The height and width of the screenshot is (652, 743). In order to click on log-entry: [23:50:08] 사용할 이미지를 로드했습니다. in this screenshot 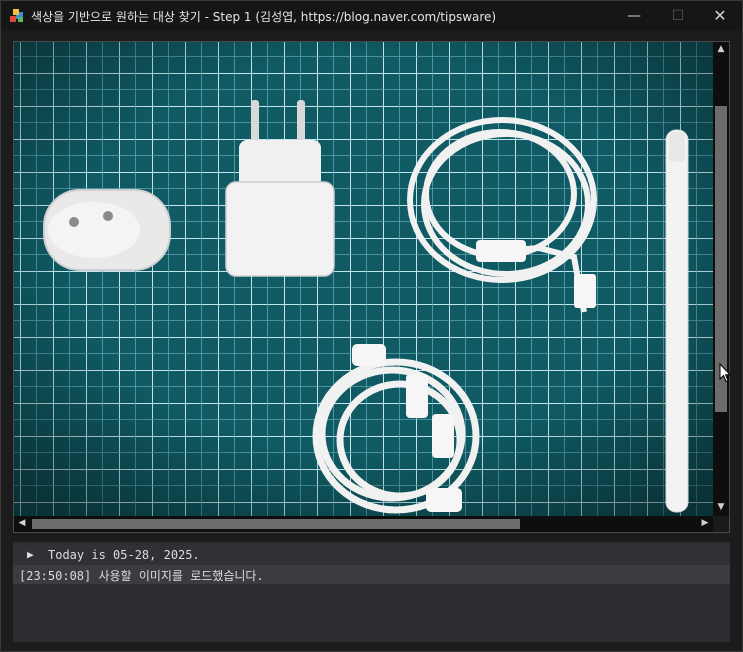, I will do `click(371, 574)`.